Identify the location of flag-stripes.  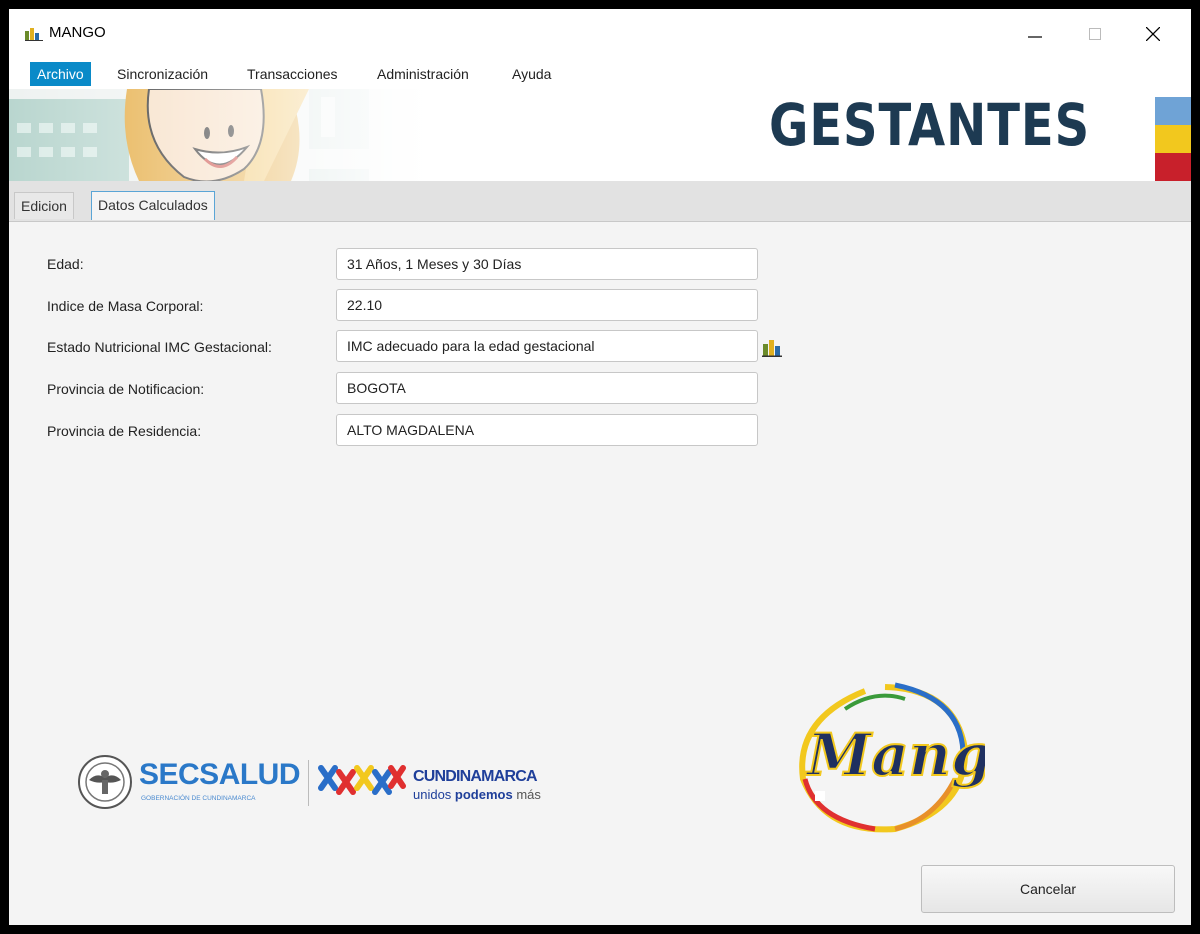
(1173, 139).